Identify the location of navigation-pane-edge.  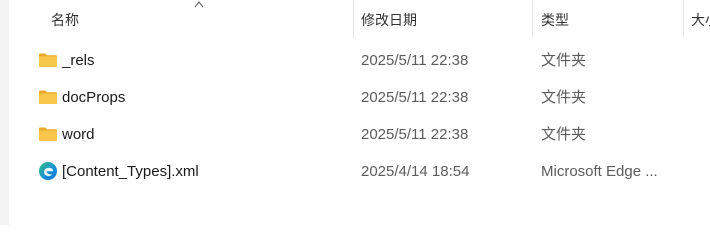
(4, 112).